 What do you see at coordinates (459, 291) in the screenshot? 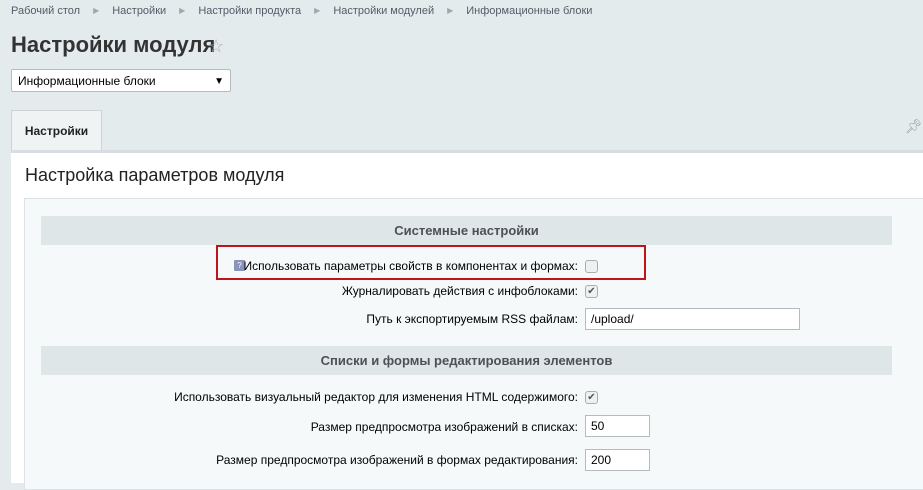
I see `field-label: Журналировать действия с инфоблоками:` at bounding box center [459, 291].